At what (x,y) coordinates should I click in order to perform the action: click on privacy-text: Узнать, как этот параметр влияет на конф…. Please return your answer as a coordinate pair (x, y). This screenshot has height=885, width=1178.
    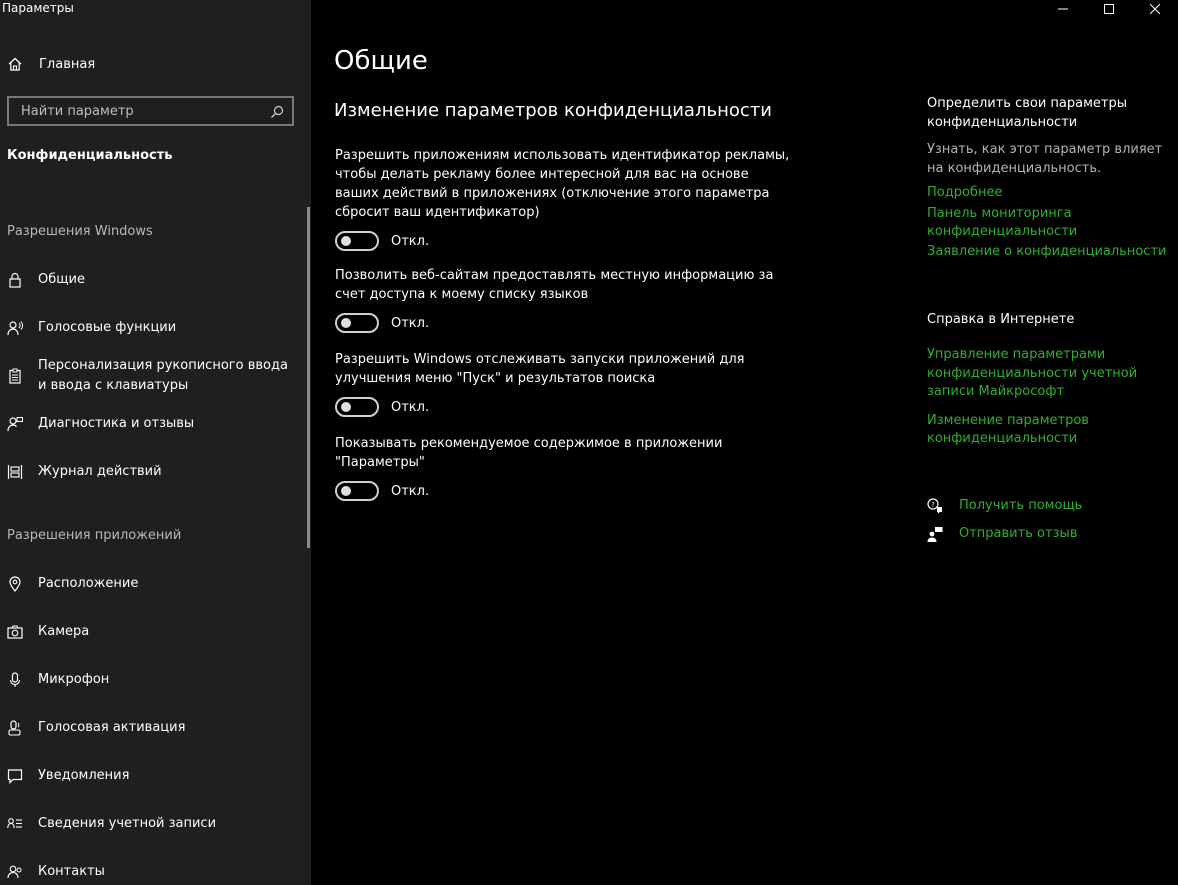
    Looking at the image, I should click on (1045, 159).